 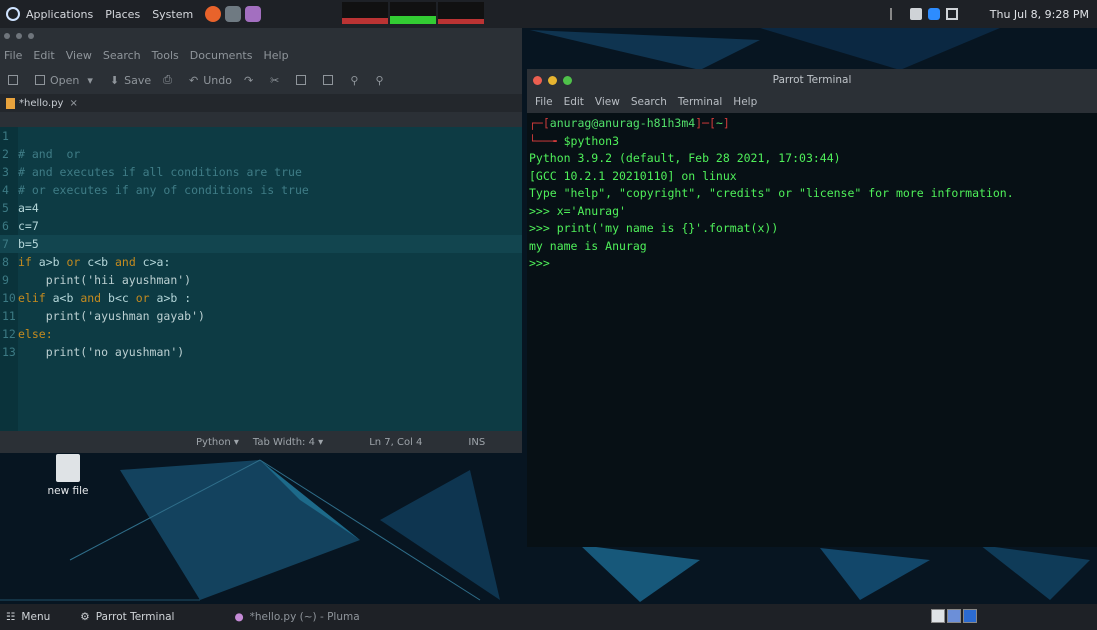 I want to click on code-token: a>b, so click(x=49, y=262).